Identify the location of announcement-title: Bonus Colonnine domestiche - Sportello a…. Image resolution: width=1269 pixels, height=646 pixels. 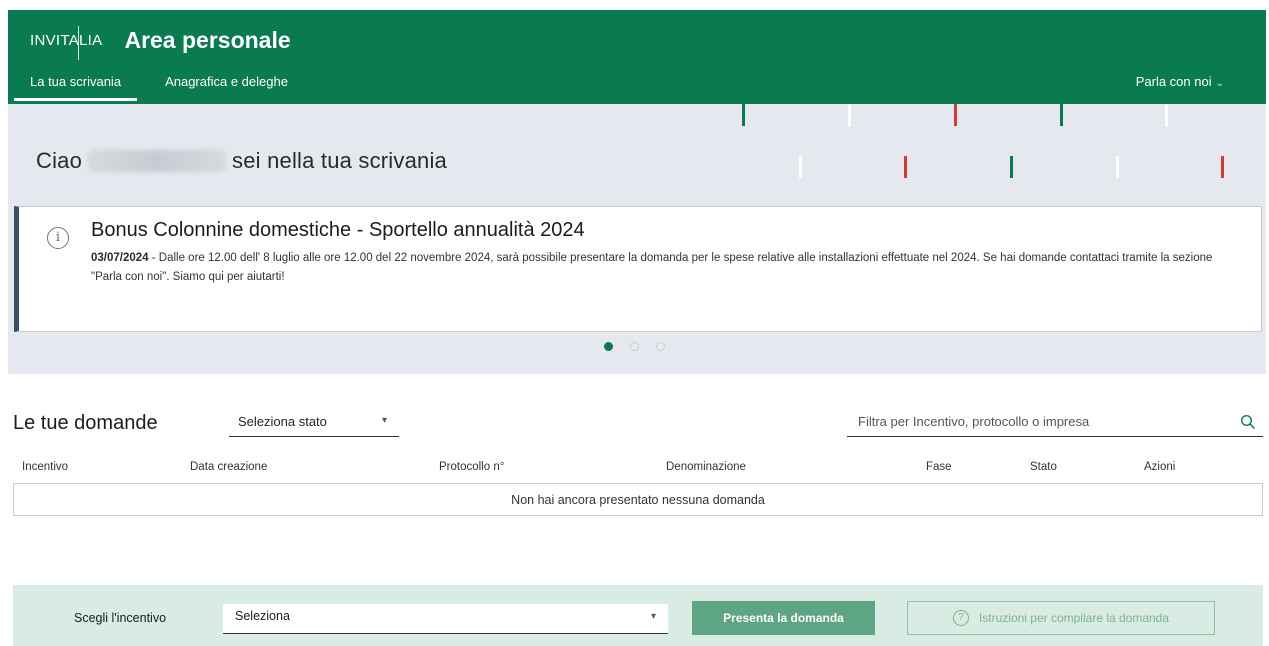
(338, 230).